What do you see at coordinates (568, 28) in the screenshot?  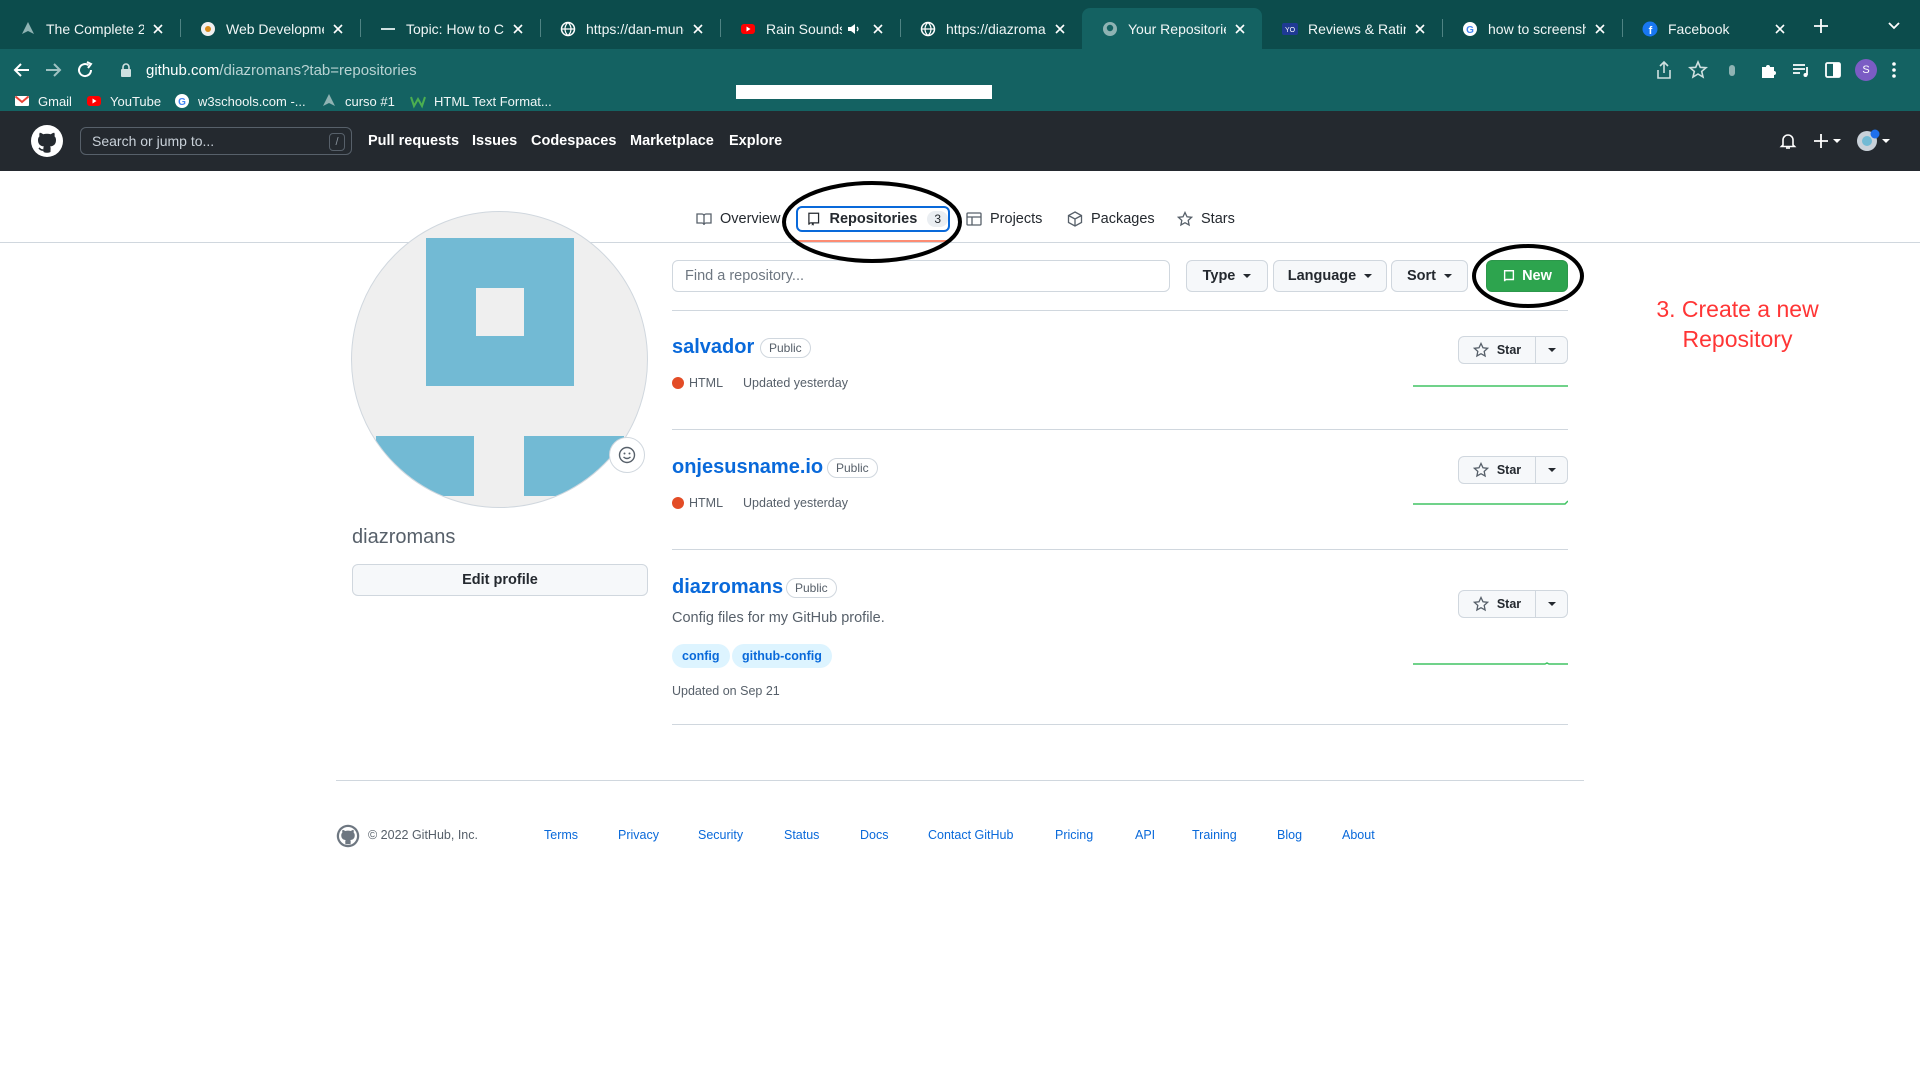 I see `globe-icon` at bounding box center [568, 28].